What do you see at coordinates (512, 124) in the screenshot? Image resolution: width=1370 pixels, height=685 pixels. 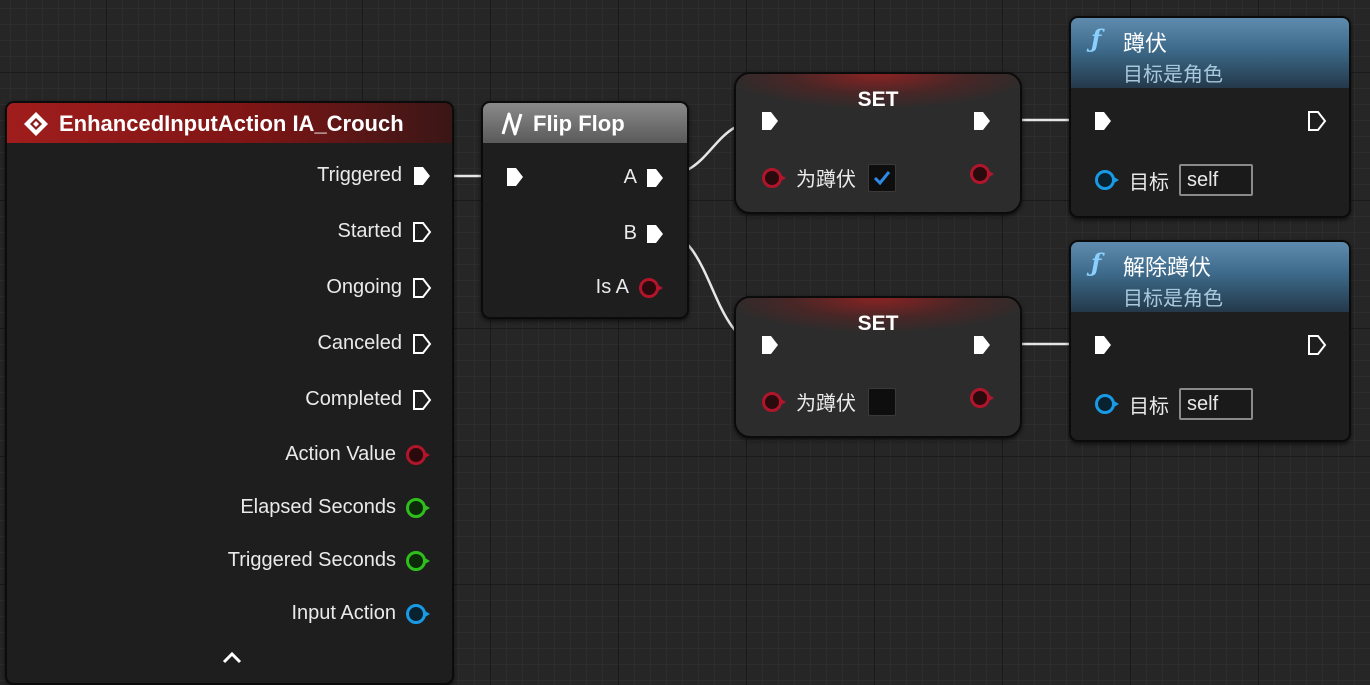 I see `flipflop-icon` at bounding box center [512, 124].